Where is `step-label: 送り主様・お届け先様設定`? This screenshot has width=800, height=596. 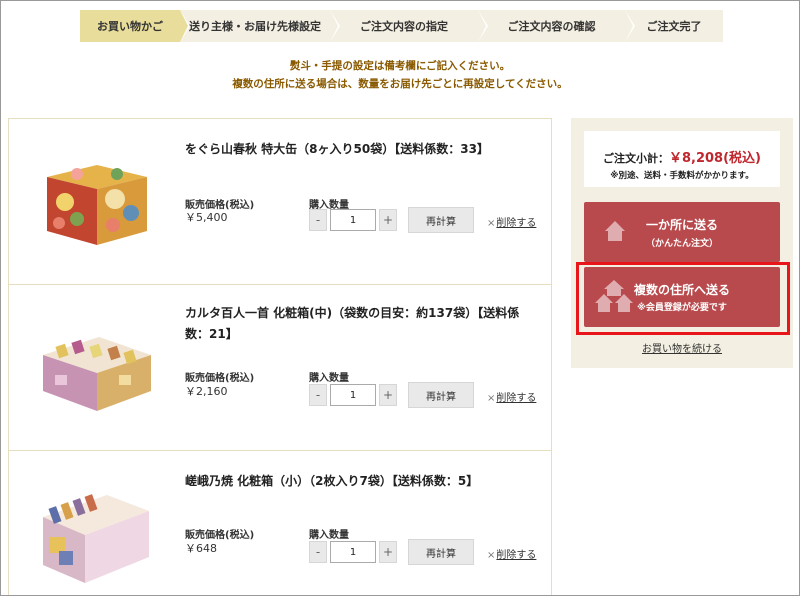 step-label: 送り主様・お届け先様設定 is located at coordinates (255, 26).